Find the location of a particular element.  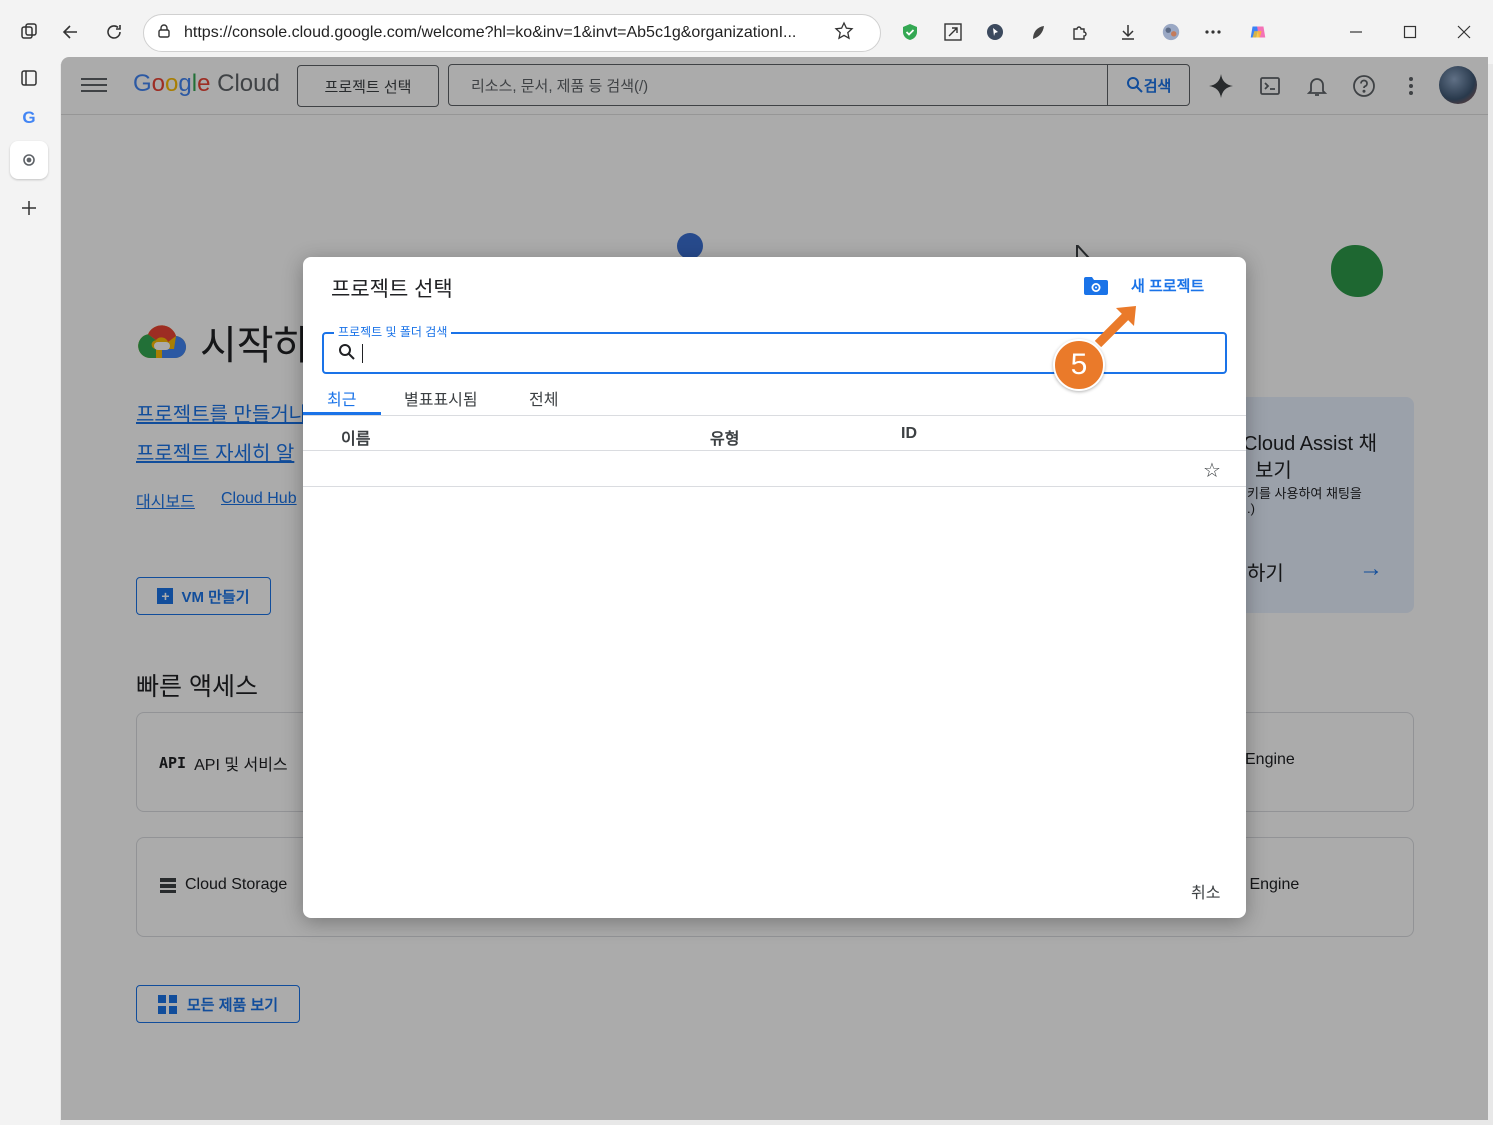

download-icon is located at coordinates (1128, 32).